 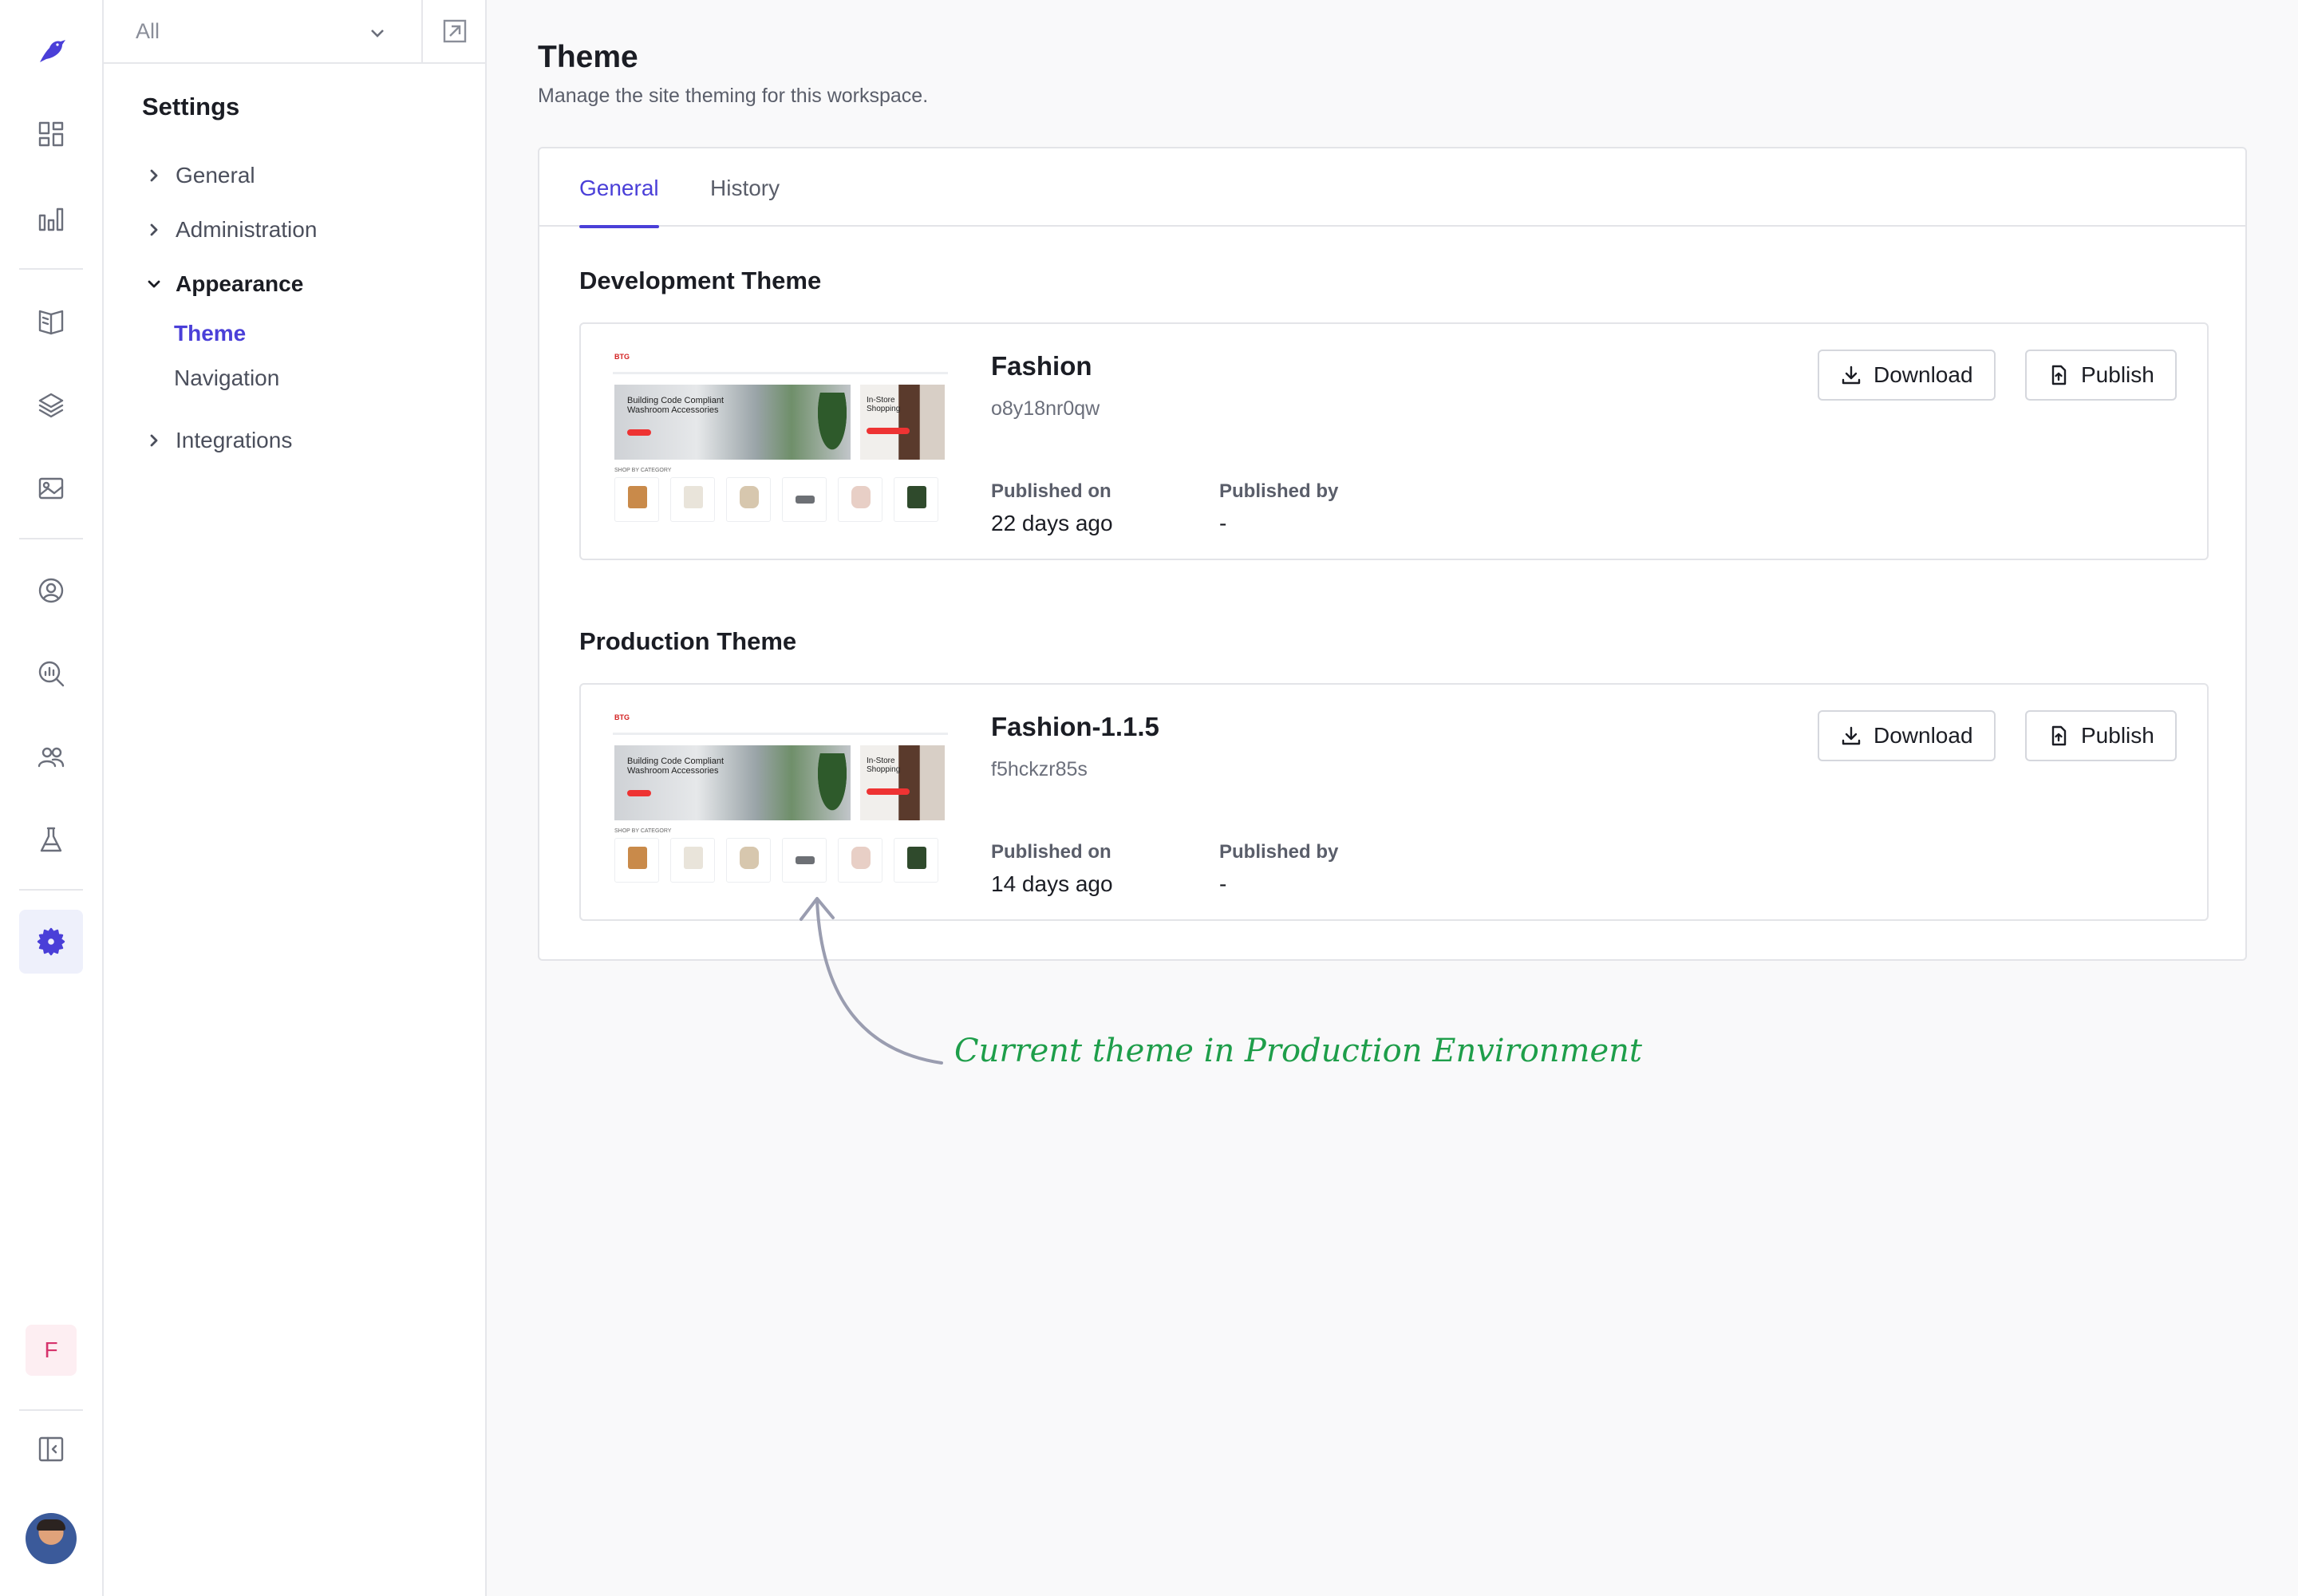 I want to click on sidebar-subitem-navigation: Navigation, so click(x=227, y=378).